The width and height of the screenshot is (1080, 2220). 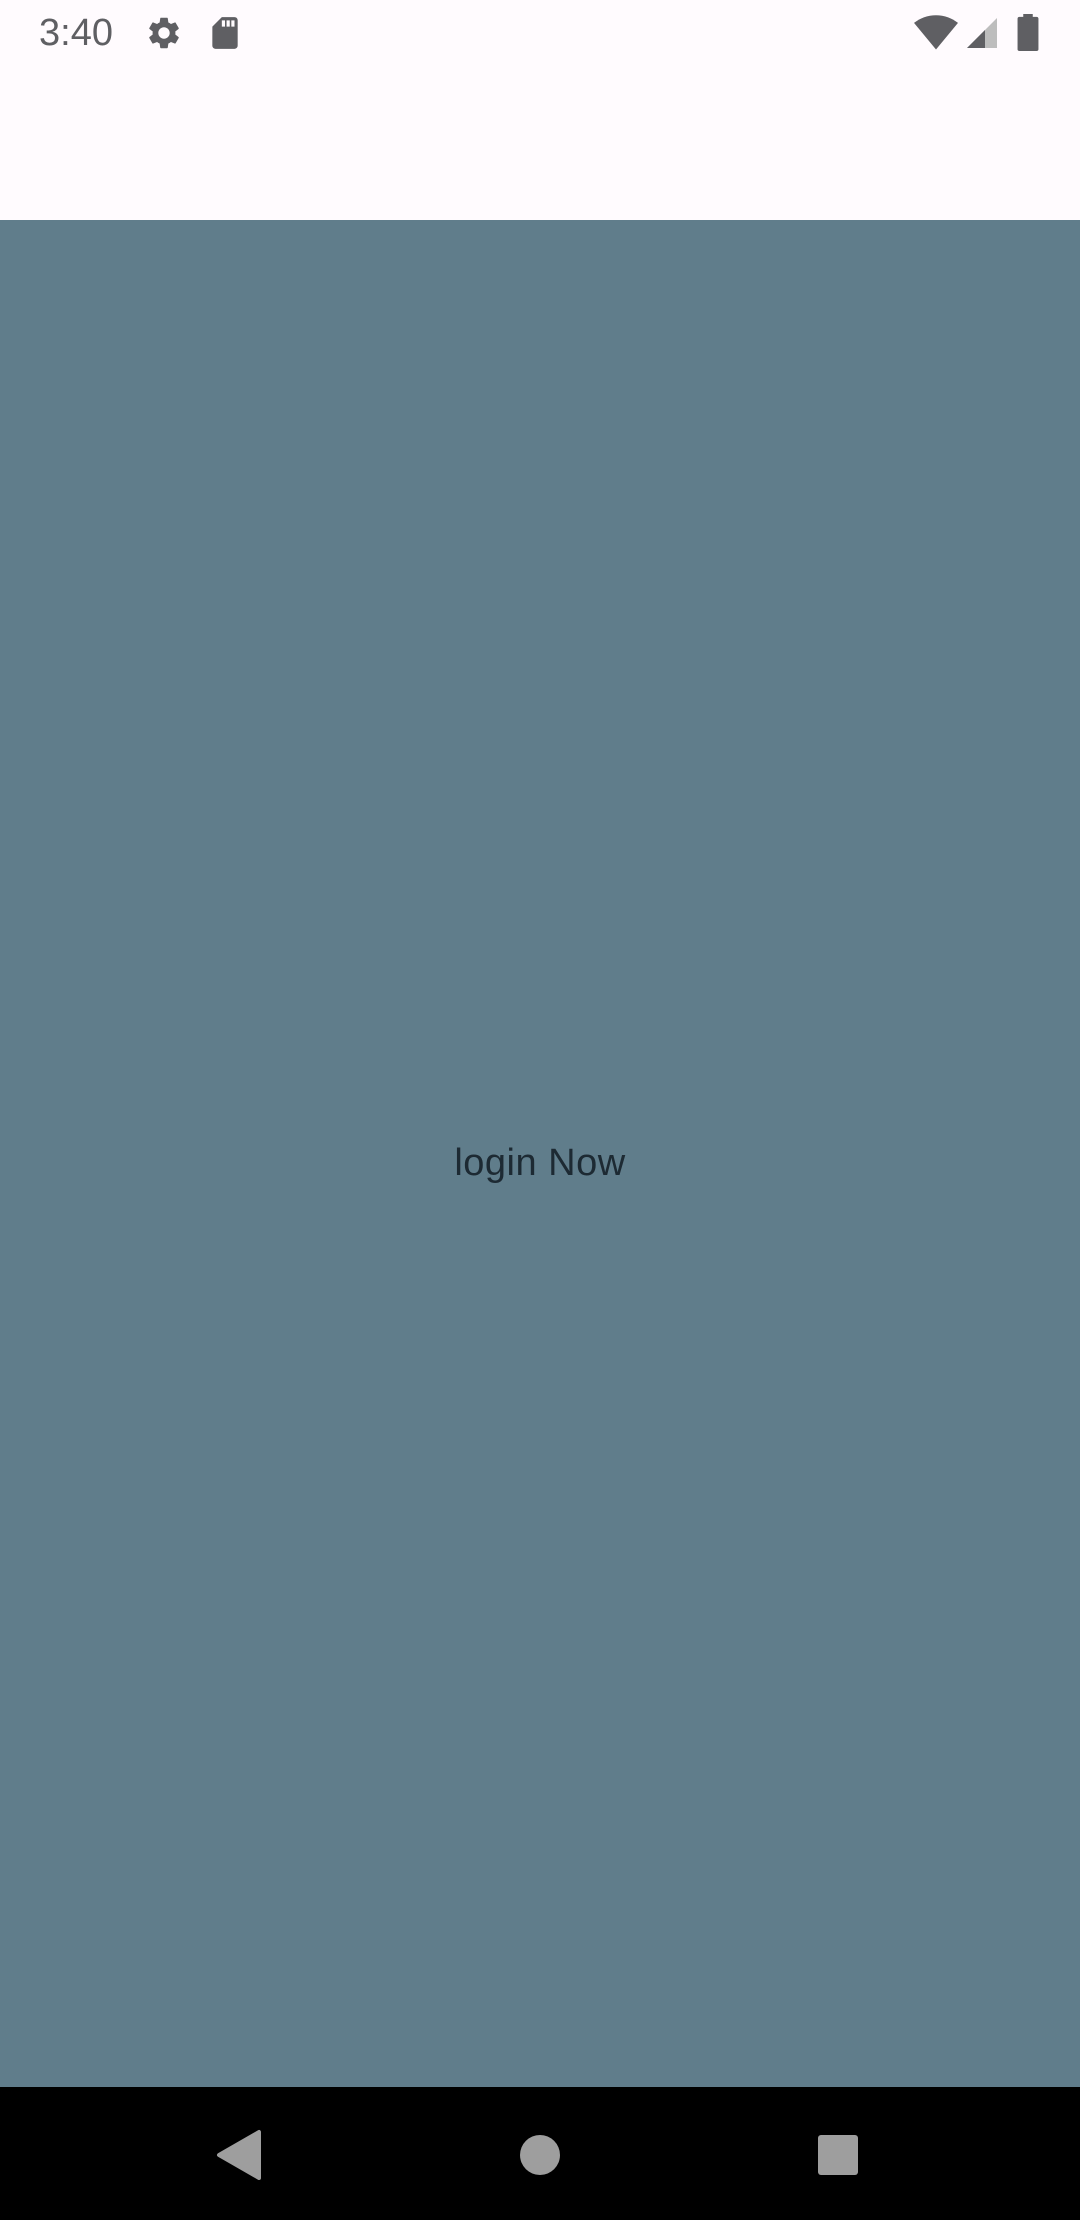 I want to click on sd-card-icon, so click(x=225, y=33).